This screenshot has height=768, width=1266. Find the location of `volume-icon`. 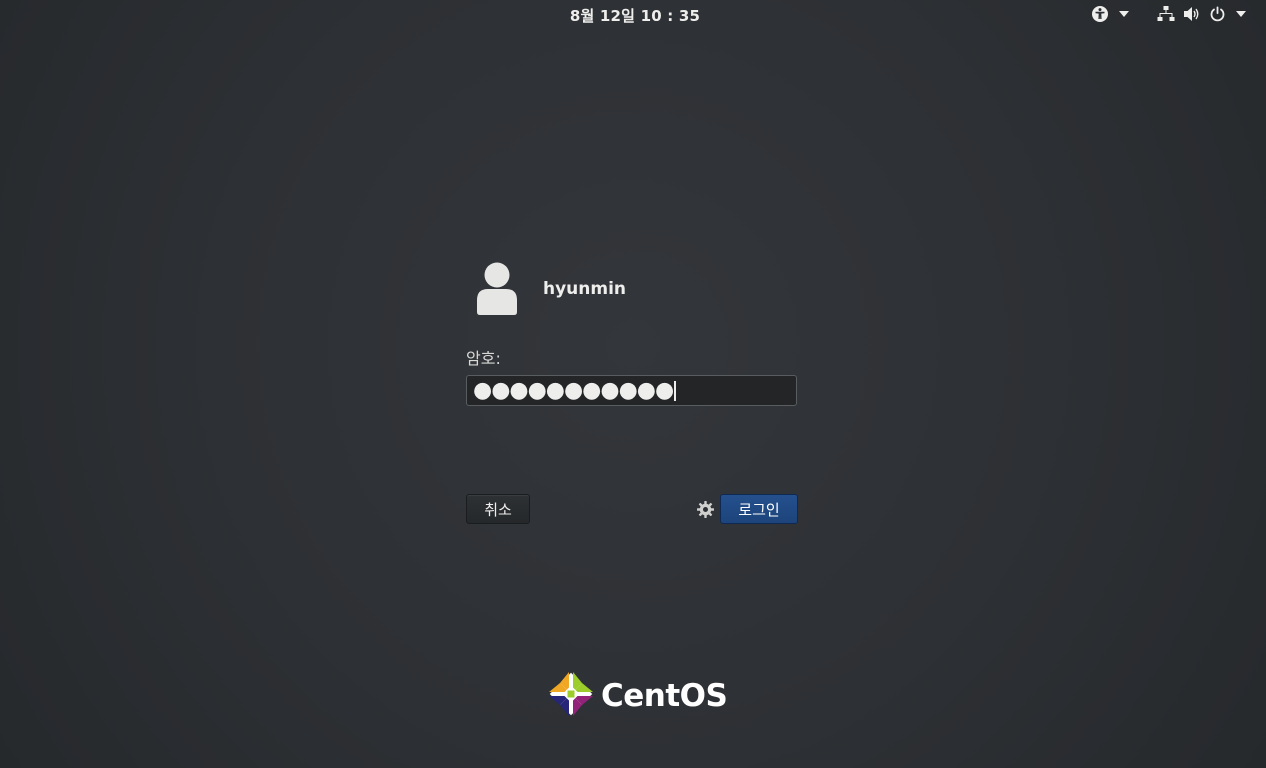

volume-icon is located at coordinates (1192, 14).